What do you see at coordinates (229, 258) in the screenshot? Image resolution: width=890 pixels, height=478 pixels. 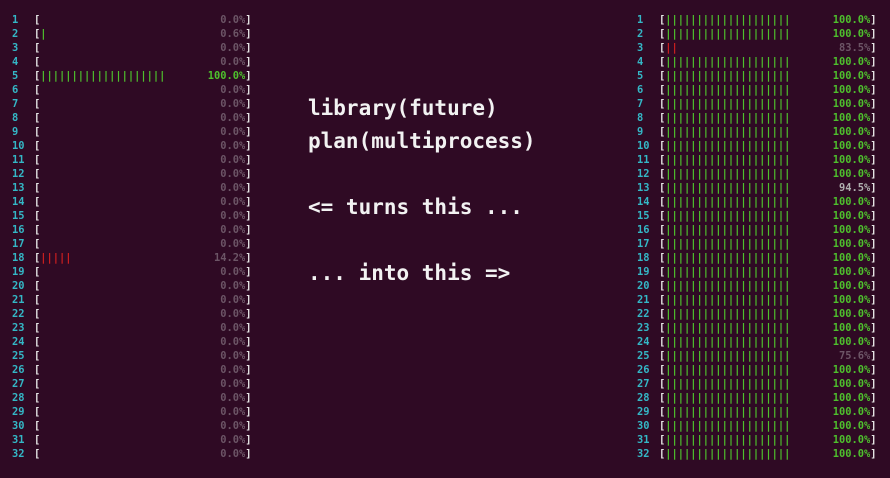 I see `cpu-percent: 14.2%` at bounding box center [229, 258].